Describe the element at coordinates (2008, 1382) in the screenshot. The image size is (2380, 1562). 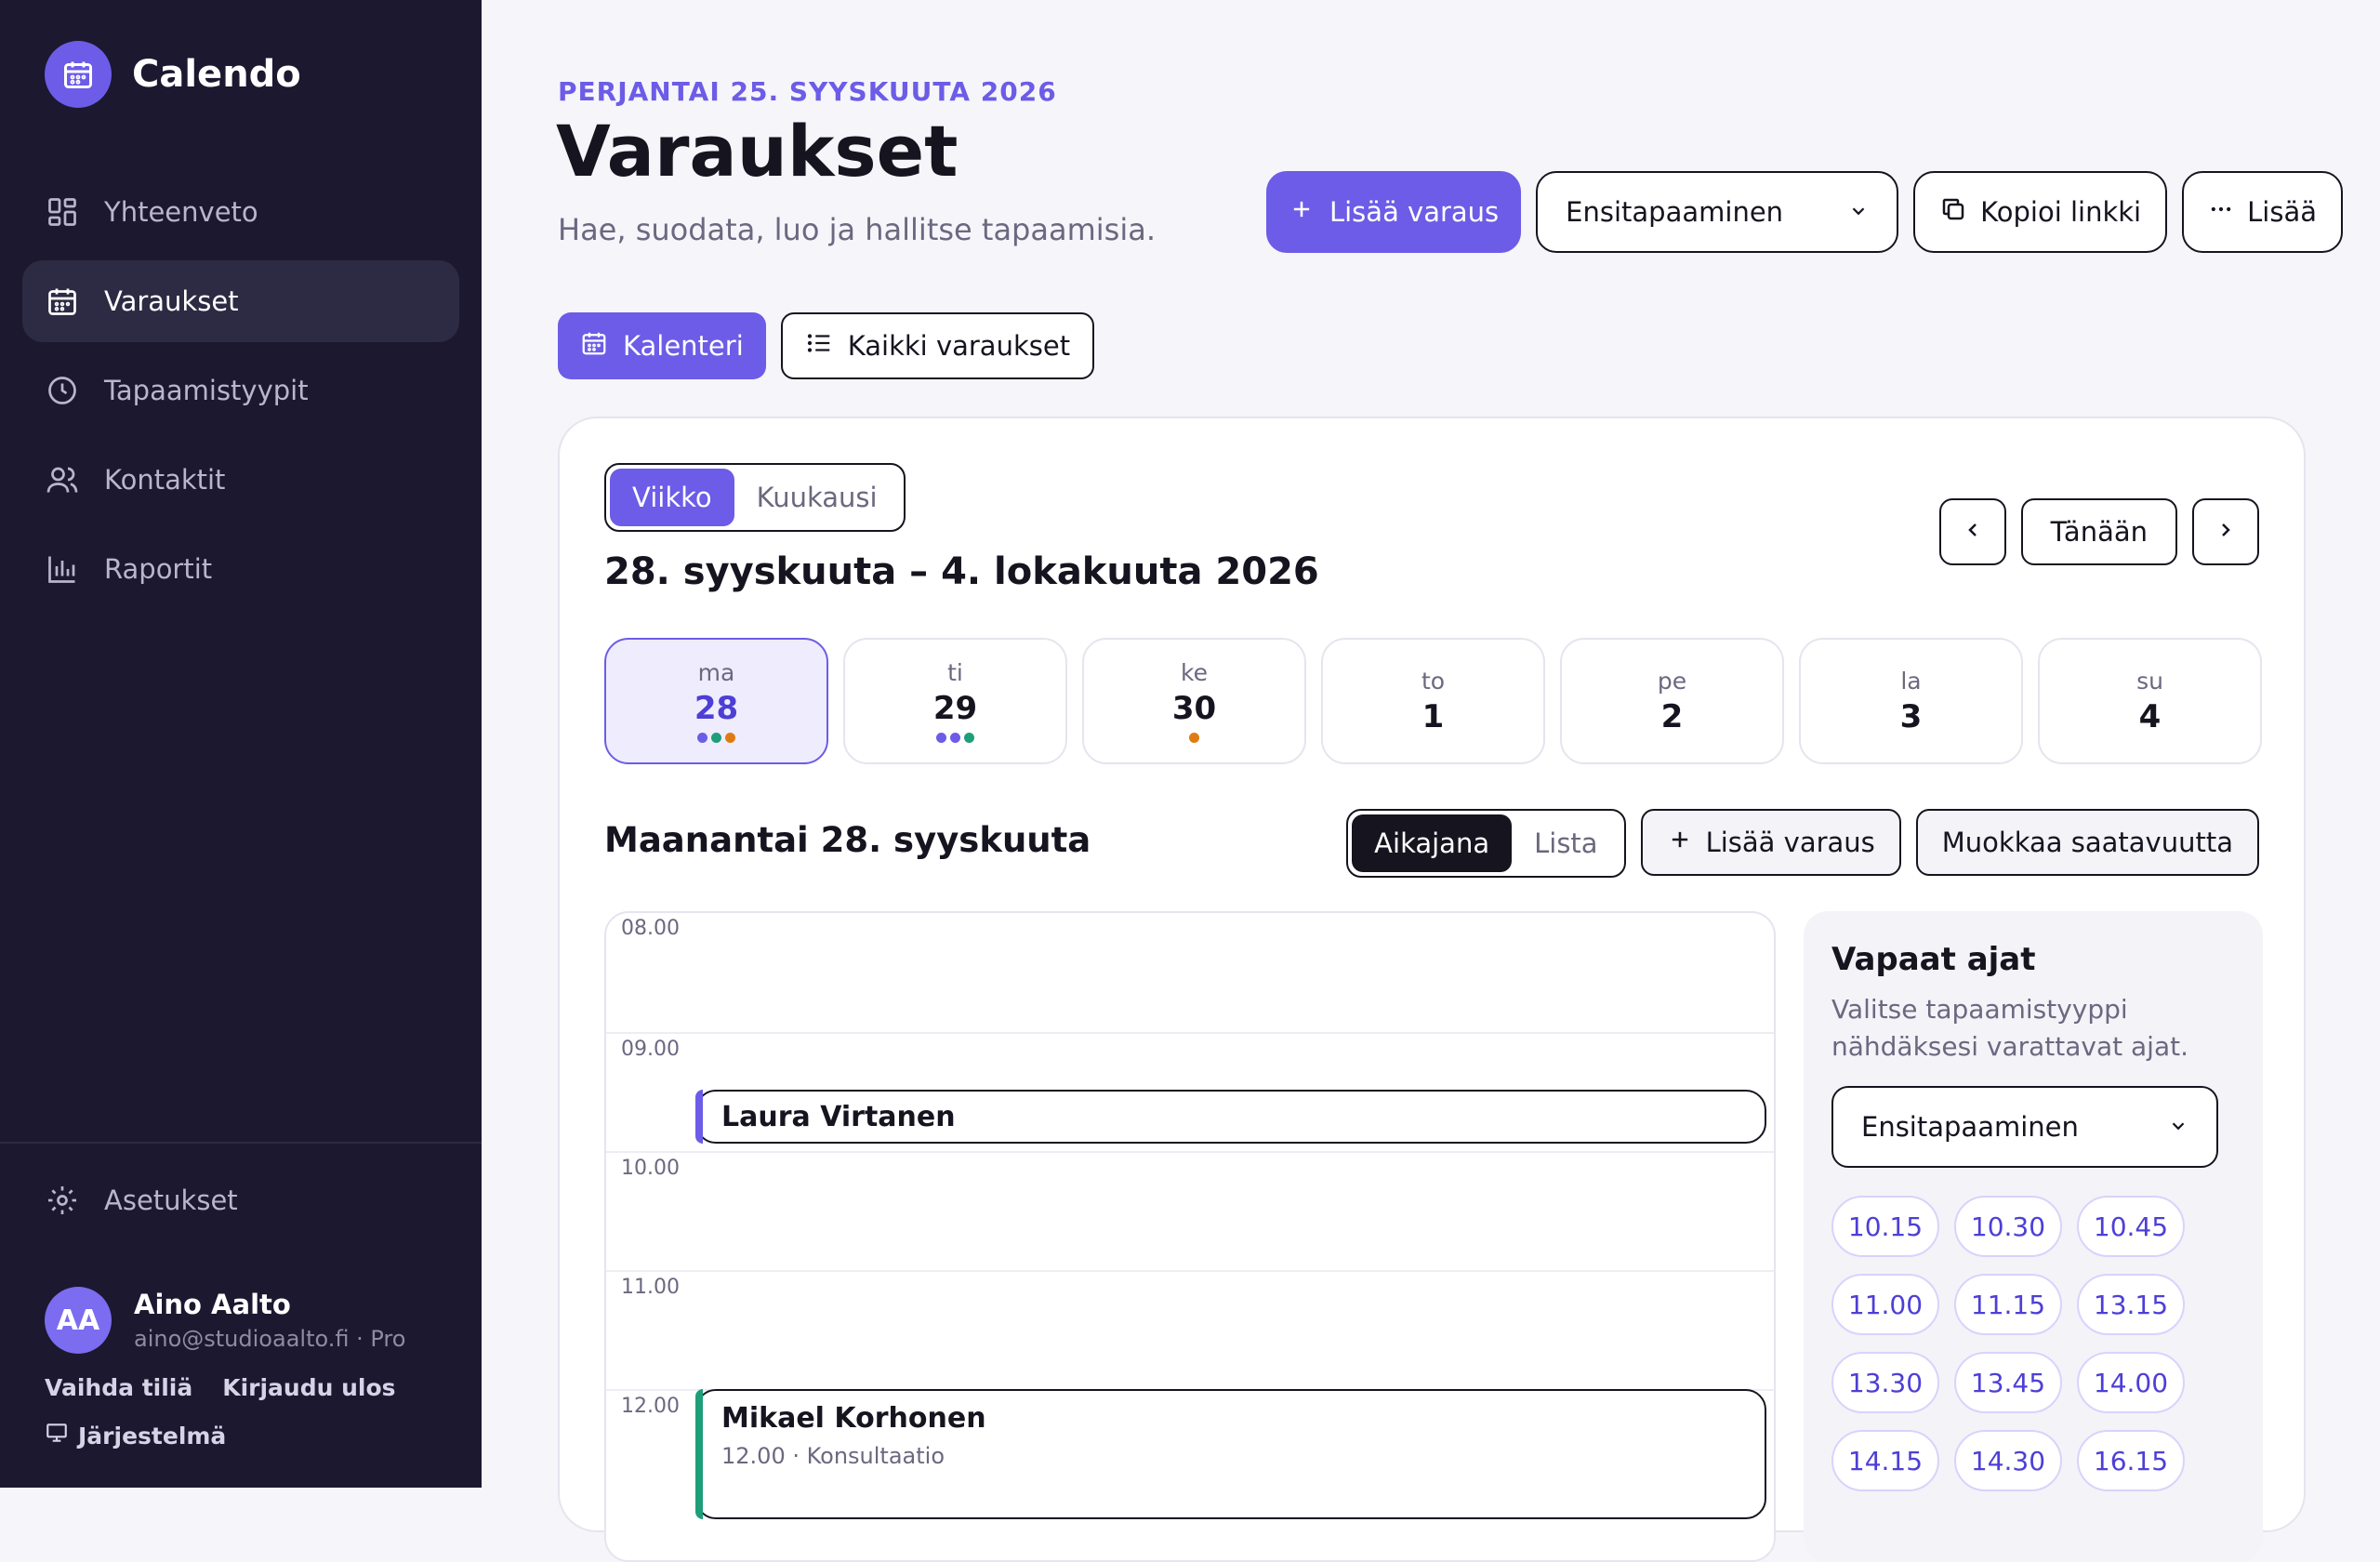
I see `time-slot: 13.45` at that location.